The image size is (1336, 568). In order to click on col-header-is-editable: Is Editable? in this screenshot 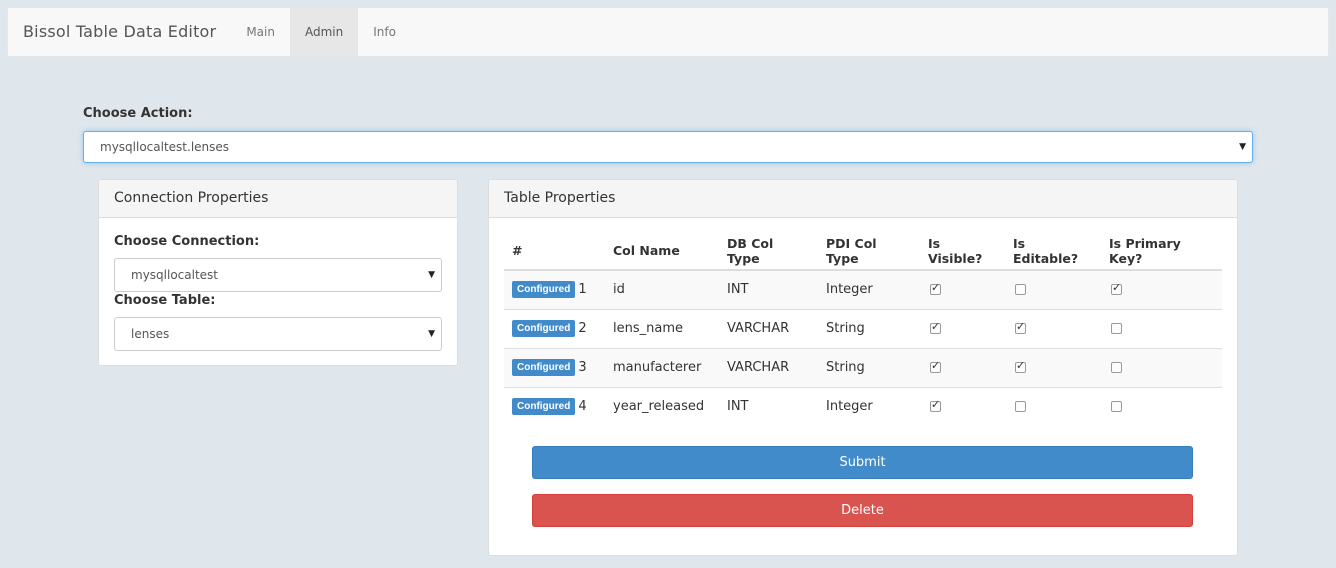, I will do `click(1053, 251)`.